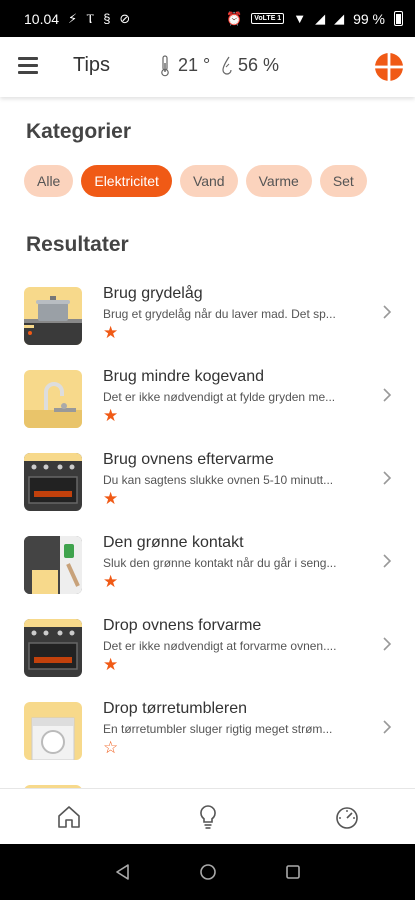  Describe the element at coordinates (28, 65) in the screenshot. I see `menu-button` at that location.